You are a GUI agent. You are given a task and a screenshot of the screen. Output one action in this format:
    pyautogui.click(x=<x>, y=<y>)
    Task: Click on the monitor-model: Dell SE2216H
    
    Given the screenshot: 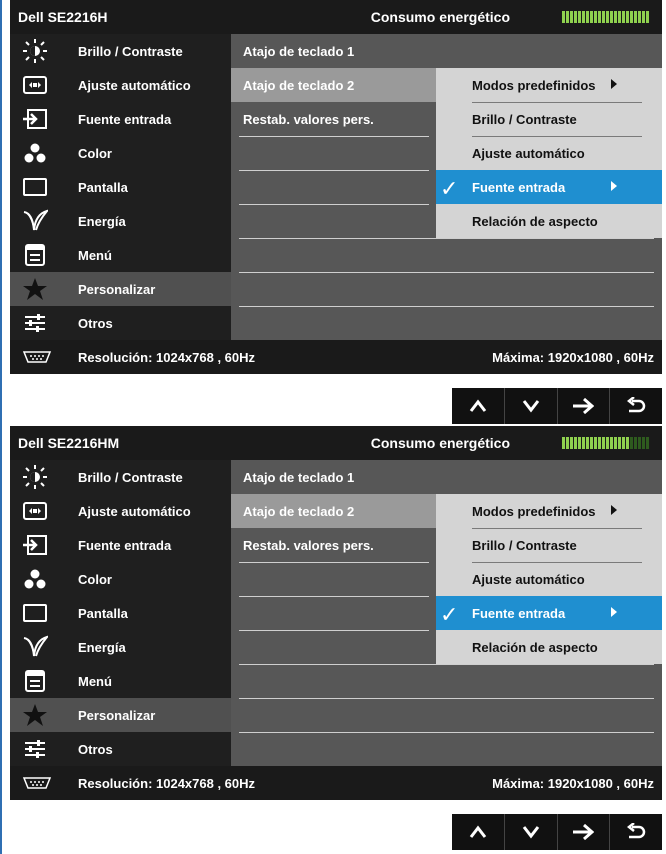 What is the action you would take?
    pyautogui.click(x=63, y=17)
    